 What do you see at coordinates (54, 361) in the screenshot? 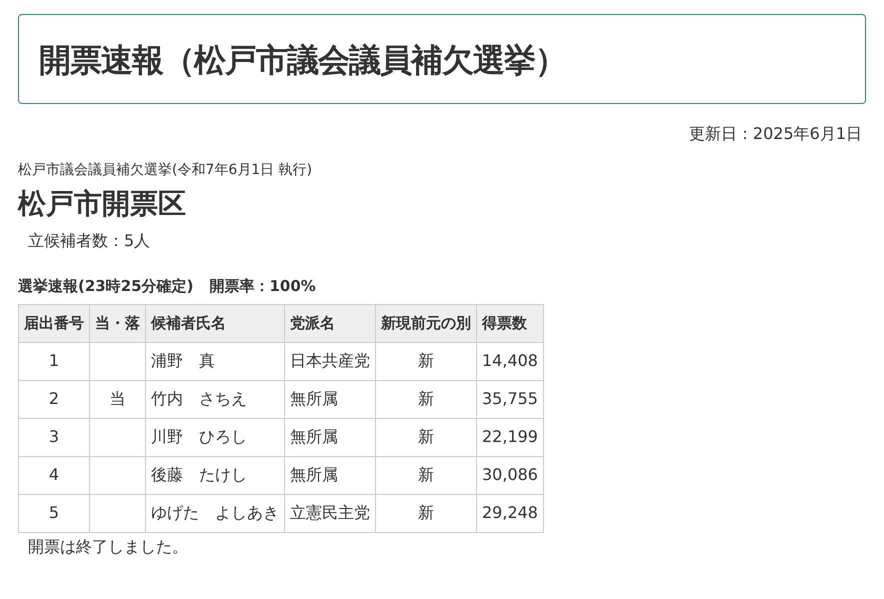
I see `number-cell: 1` at bounding box center [54, 361].